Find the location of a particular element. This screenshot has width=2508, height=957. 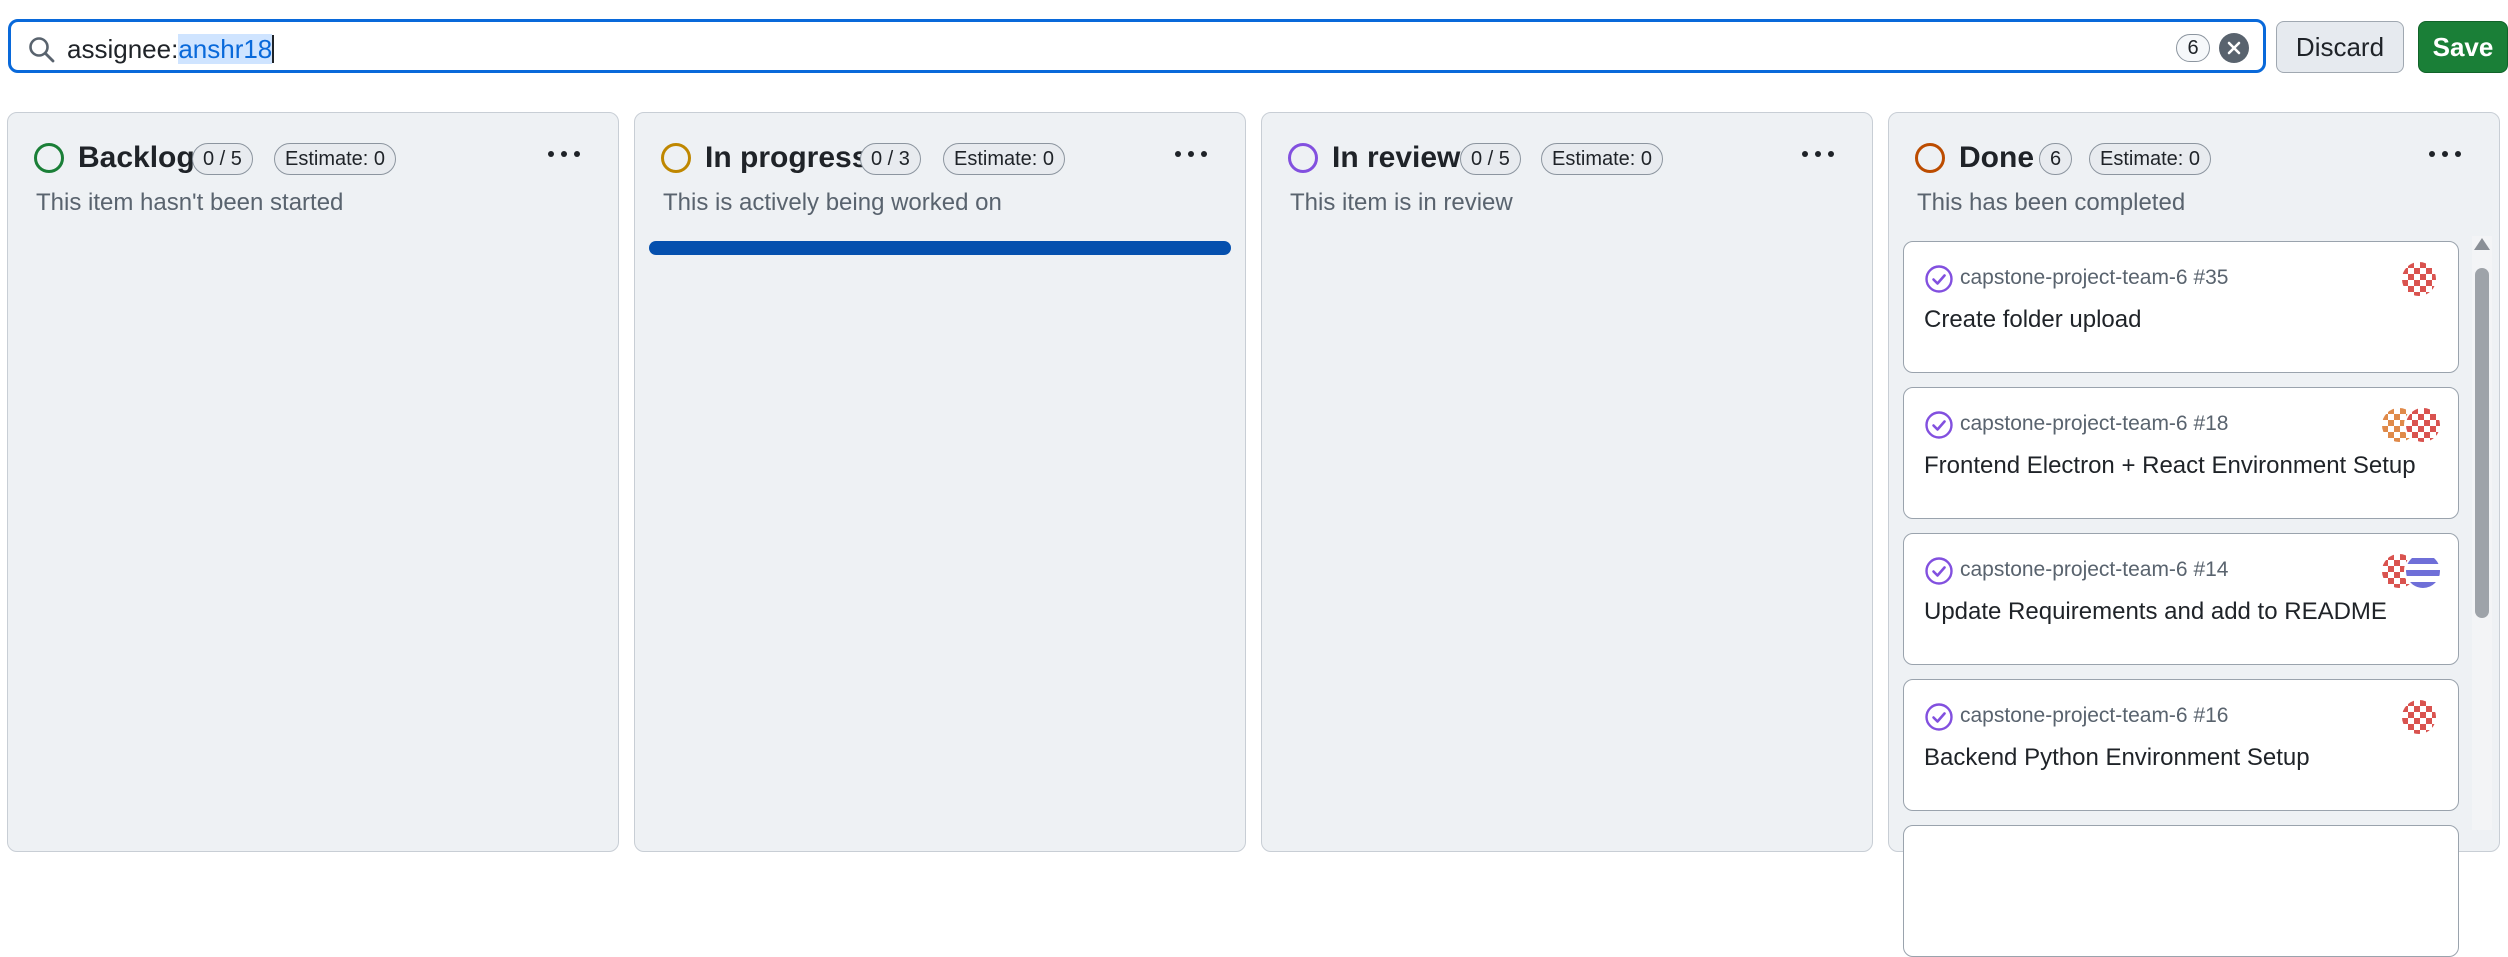

item-count-badge: 6 is located at coordinates (2056, 159).